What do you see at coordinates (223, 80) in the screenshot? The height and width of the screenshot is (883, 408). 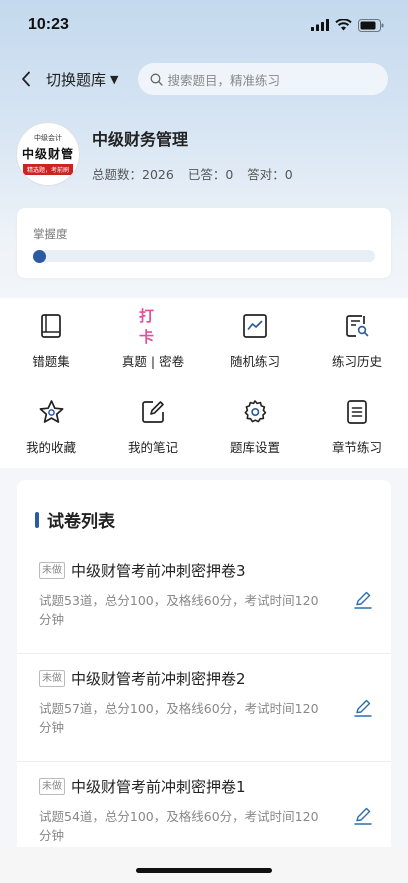 I see `search-placeholder: 搜索题目，精准练习` at bounding box center [223, 80].